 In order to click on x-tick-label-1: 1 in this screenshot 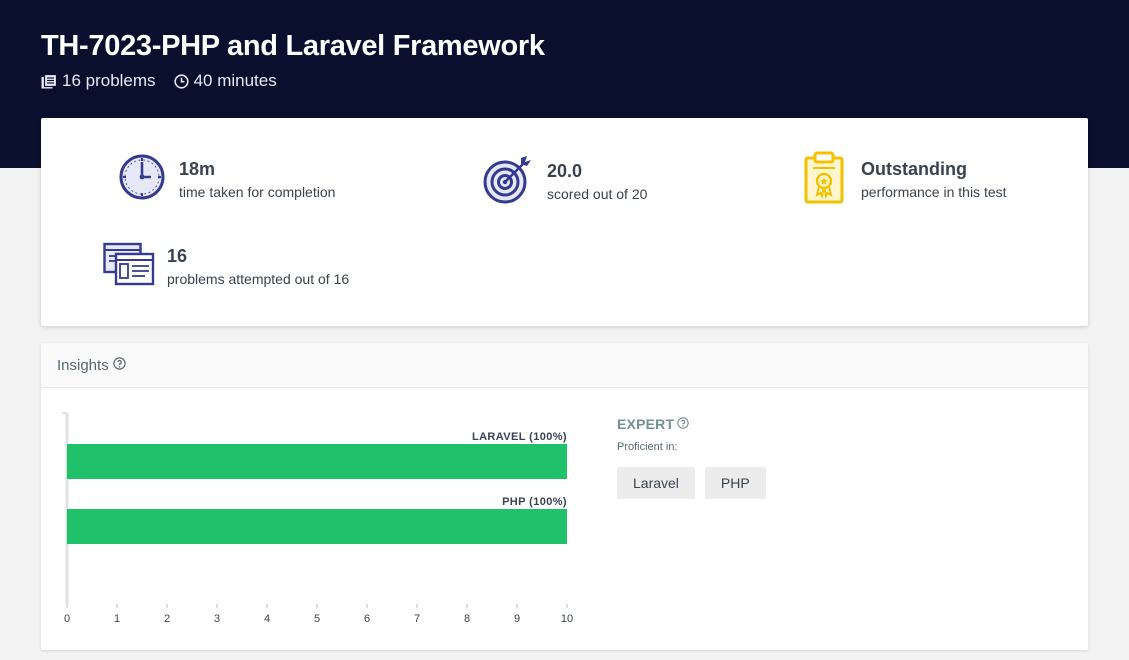, I will do `click(117, 619)`.